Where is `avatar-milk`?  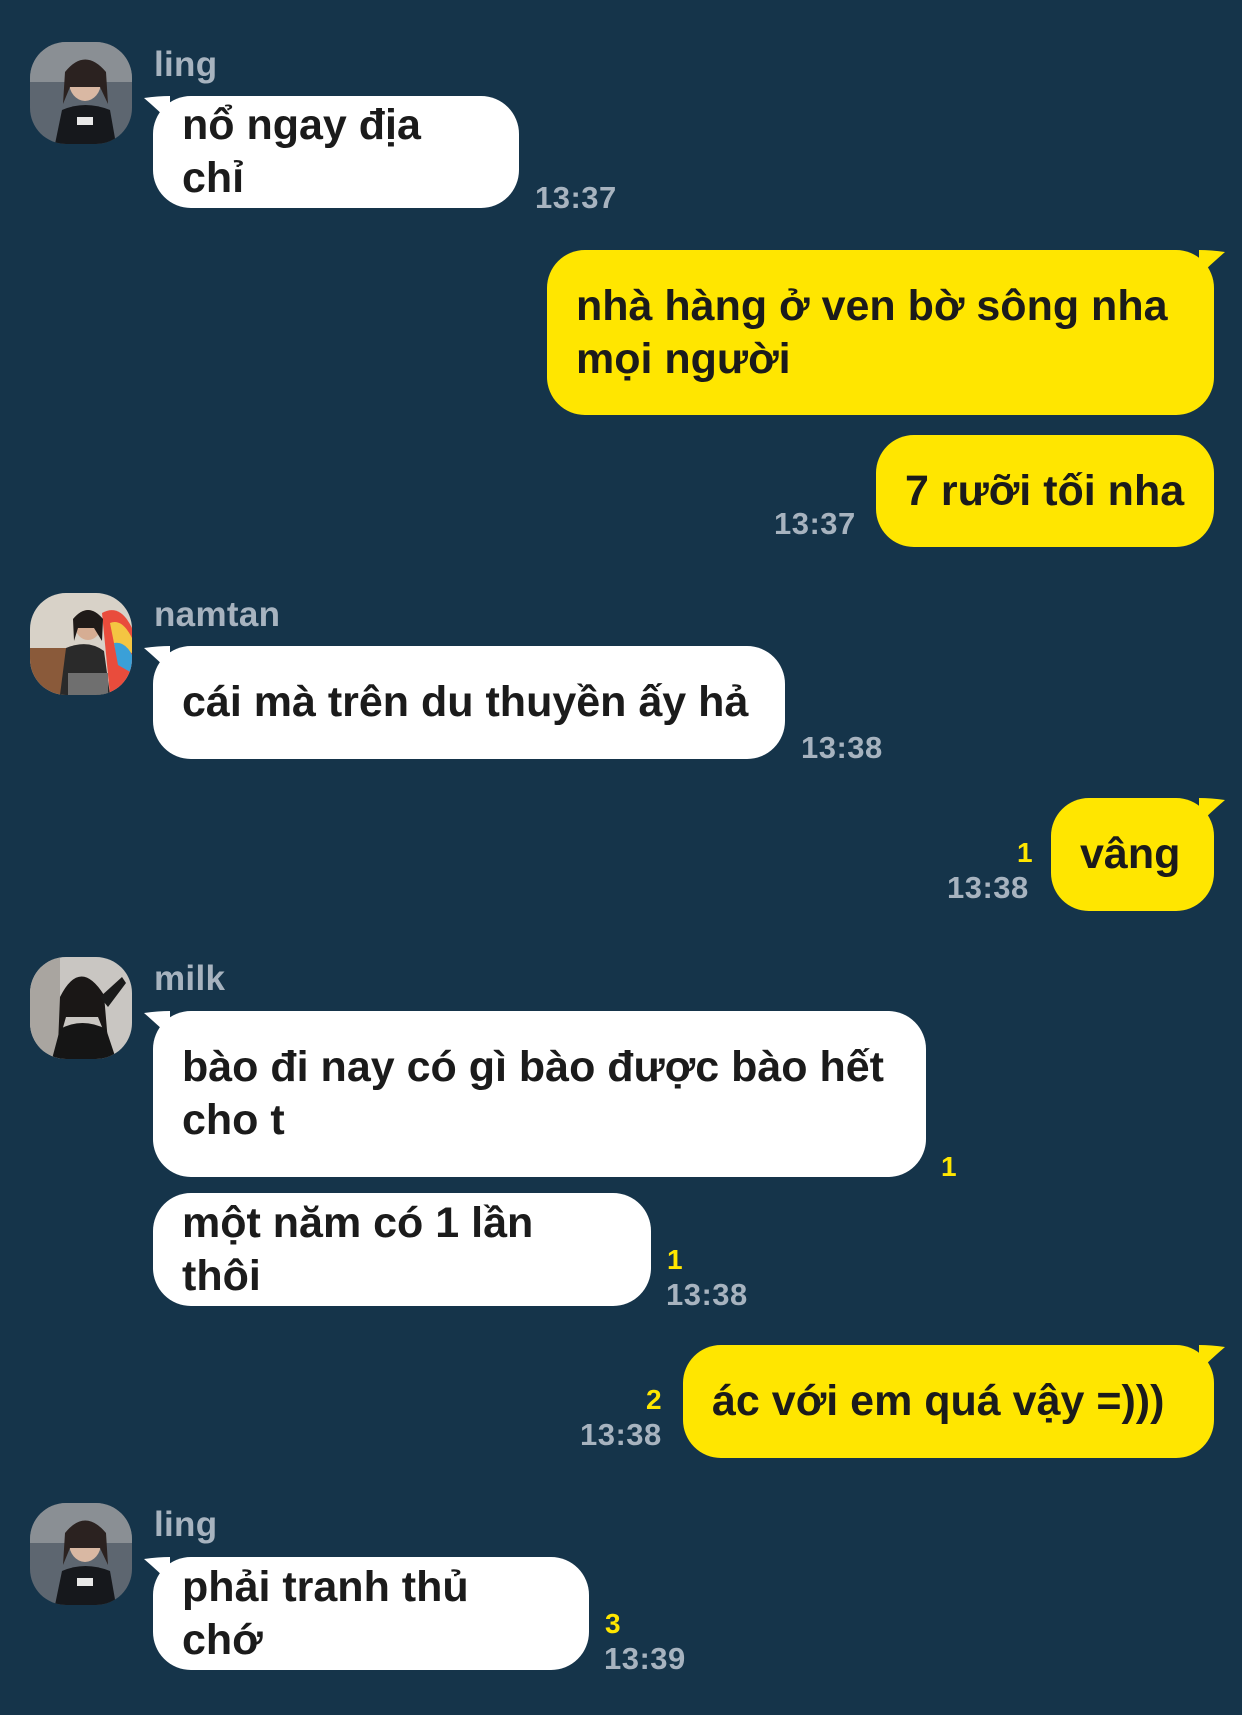
avatar-milk is located at coordinates (81, 1008).